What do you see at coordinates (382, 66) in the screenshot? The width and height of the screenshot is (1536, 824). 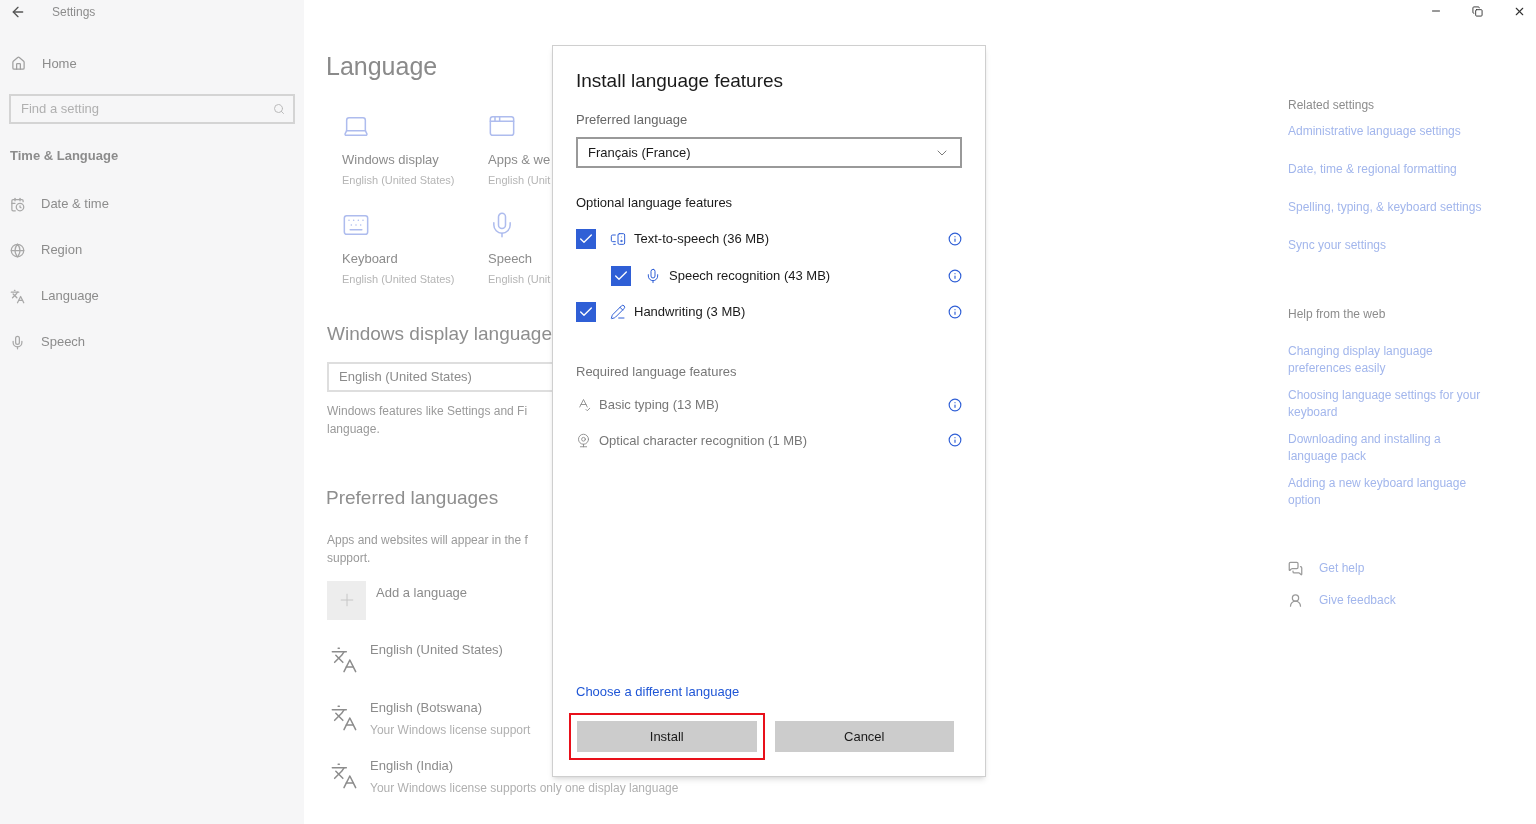 I see `page-title: Language` at bounding box center [382, 66].